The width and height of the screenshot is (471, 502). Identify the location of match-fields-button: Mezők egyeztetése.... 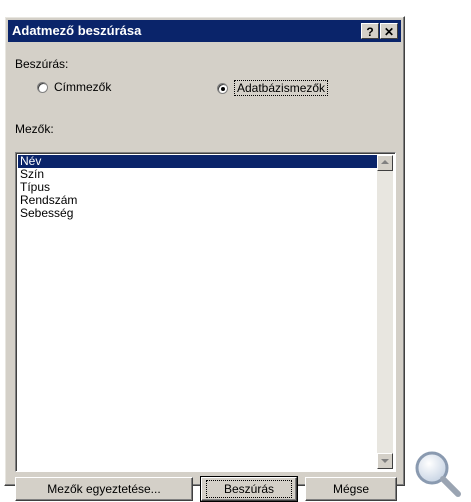
(104, 489).